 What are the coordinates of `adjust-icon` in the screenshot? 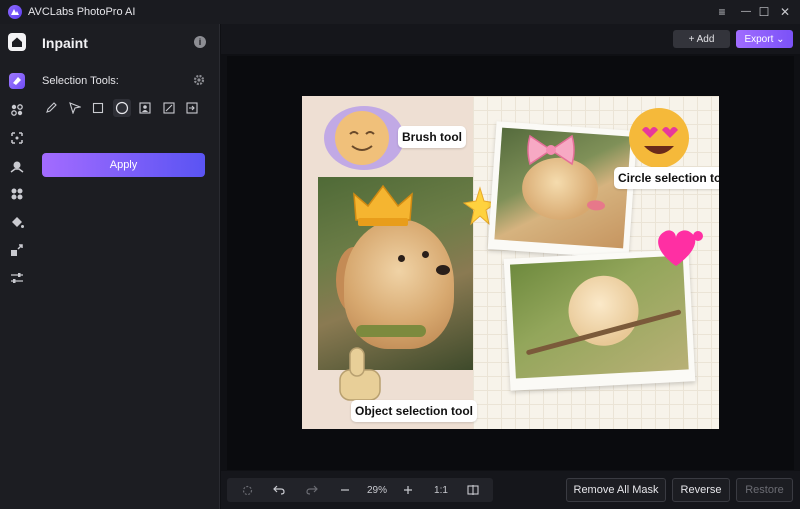 It's located at (17, 278).